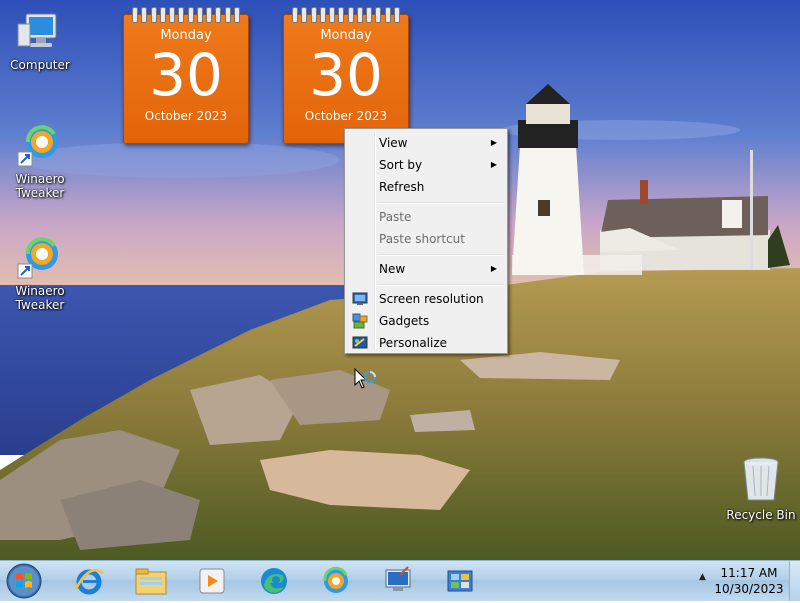 Image resolution: width=800 pixels, height=603 pixels. Describe the element at coordinates (761, 515) in the screenshot. I see `desktop-icon-label: Recycle Bin` at that location.